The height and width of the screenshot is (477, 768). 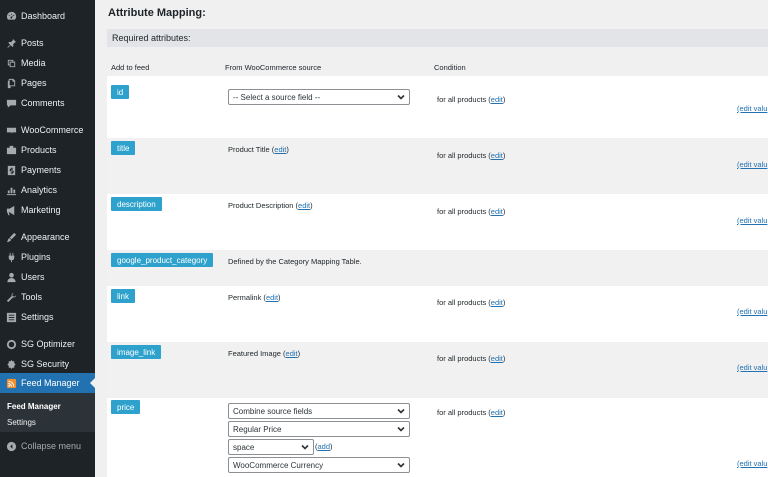 What do you see at coordinates (120, 92) in the screenshot?
I see `attribute-tag-id: id` at bounding box center [120, 92].